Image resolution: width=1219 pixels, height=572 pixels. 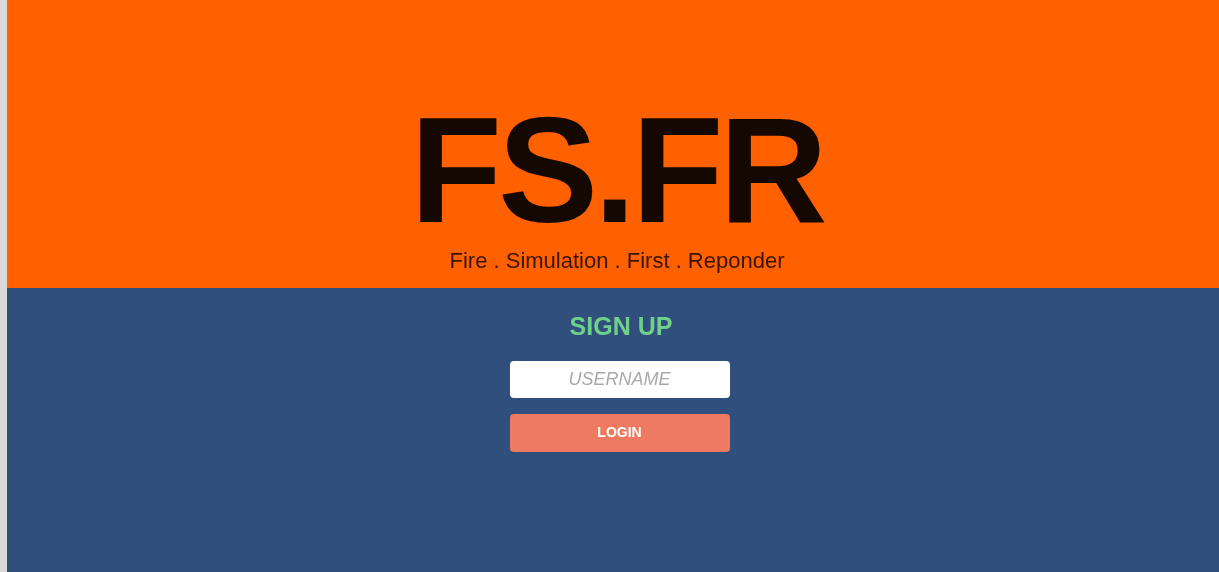 What do you see at coordinates (619, 379) in the screenshot?
I see `username-field: USERNAME` at bounding box center [619, 379].